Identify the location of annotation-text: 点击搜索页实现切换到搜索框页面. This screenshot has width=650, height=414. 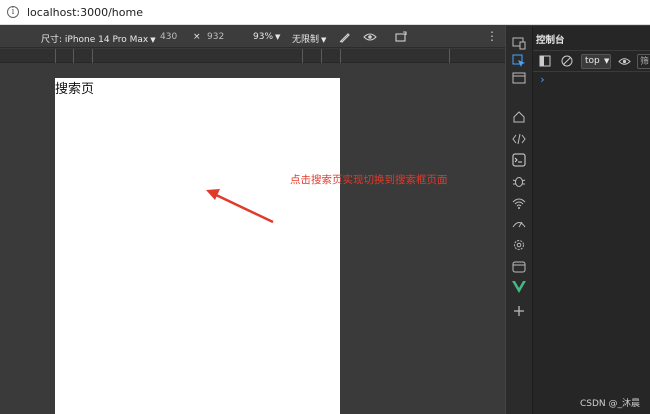
(369, 180).